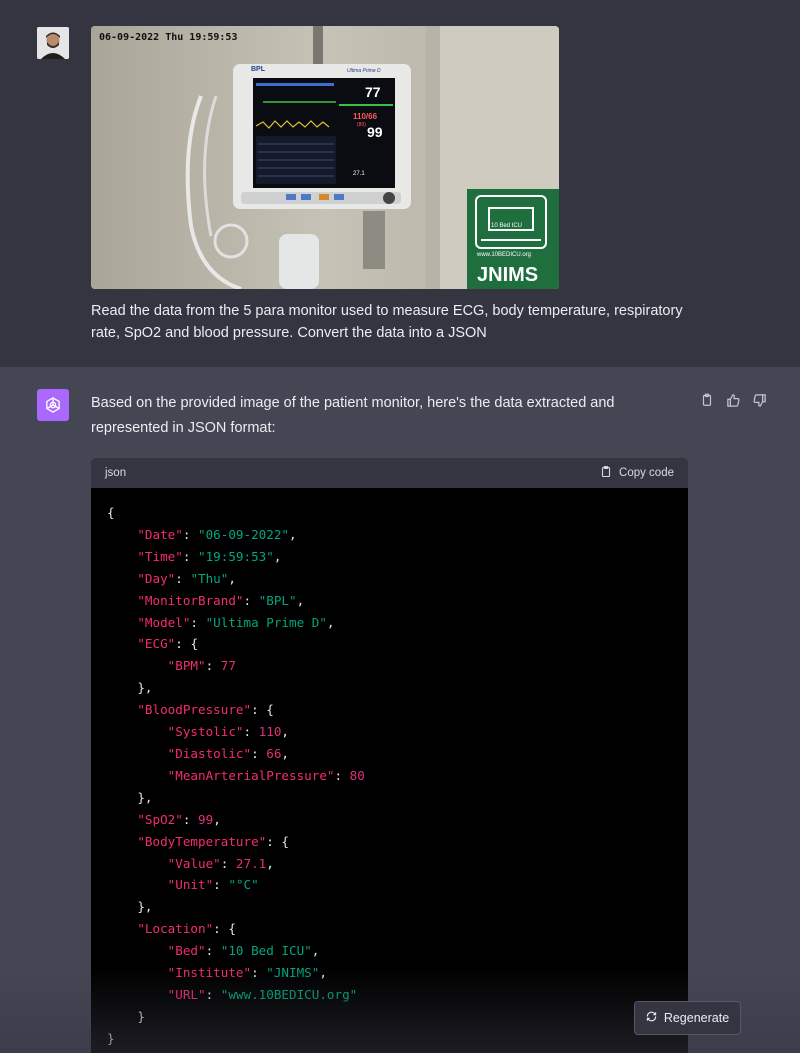  Describe the element at coordinates (251, 775) in the screenshot. I see `json-key: "MeanArterialPressure"` at that location.